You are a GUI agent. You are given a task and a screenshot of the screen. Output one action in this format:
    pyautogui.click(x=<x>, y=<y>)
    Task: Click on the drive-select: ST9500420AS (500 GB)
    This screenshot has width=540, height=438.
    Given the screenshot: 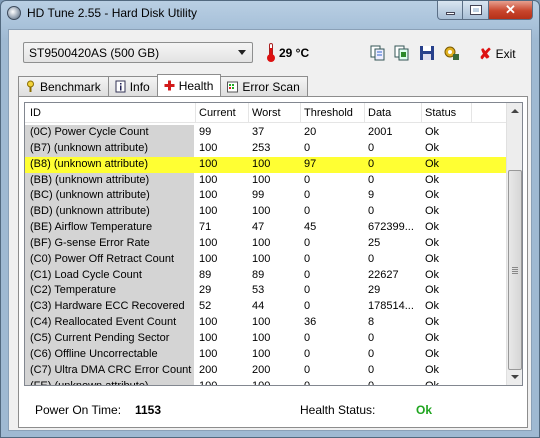 What is the action you would take?
    pyautogui.click(x=138, y=52)
    